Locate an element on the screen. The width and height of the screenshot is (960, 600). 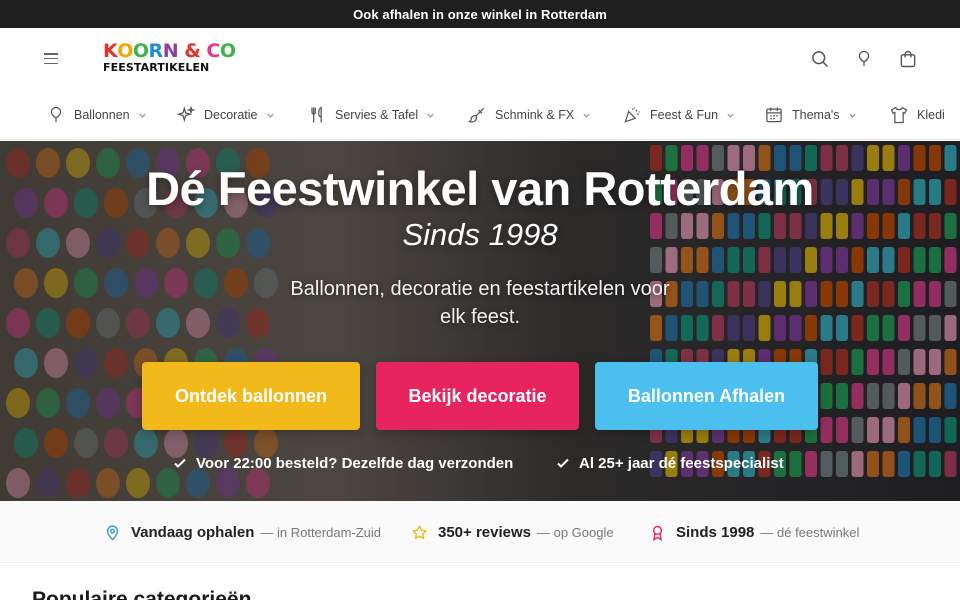
nav-item-label: Servies & Tafel is located at coordinates (377, 115).